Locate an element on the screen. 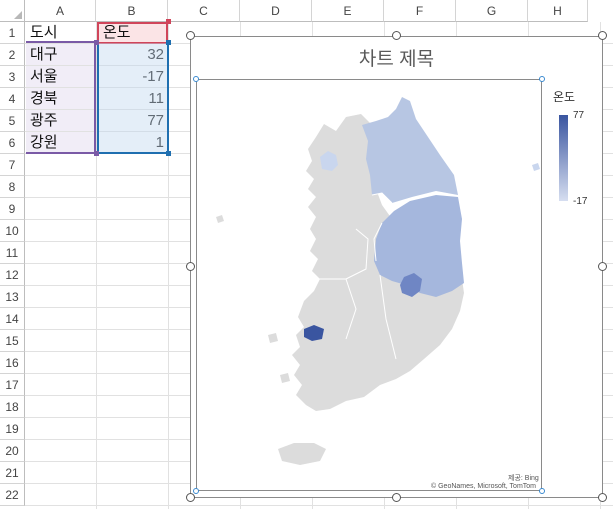 The height and width of the screenshot is (509, 613). chart-resize-handle-l is located at coordinates (190, 266).